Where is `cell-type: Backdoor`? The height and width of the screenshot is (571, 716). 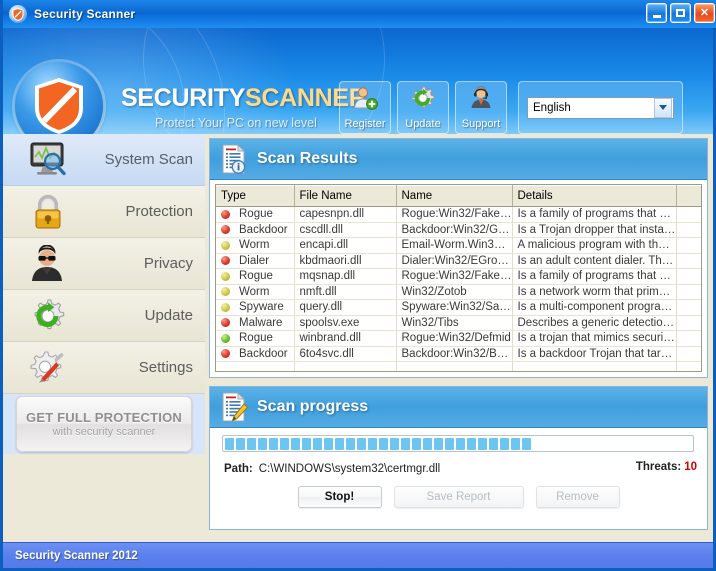
cell-type: Backdoor is located at coordinates (255, 354).